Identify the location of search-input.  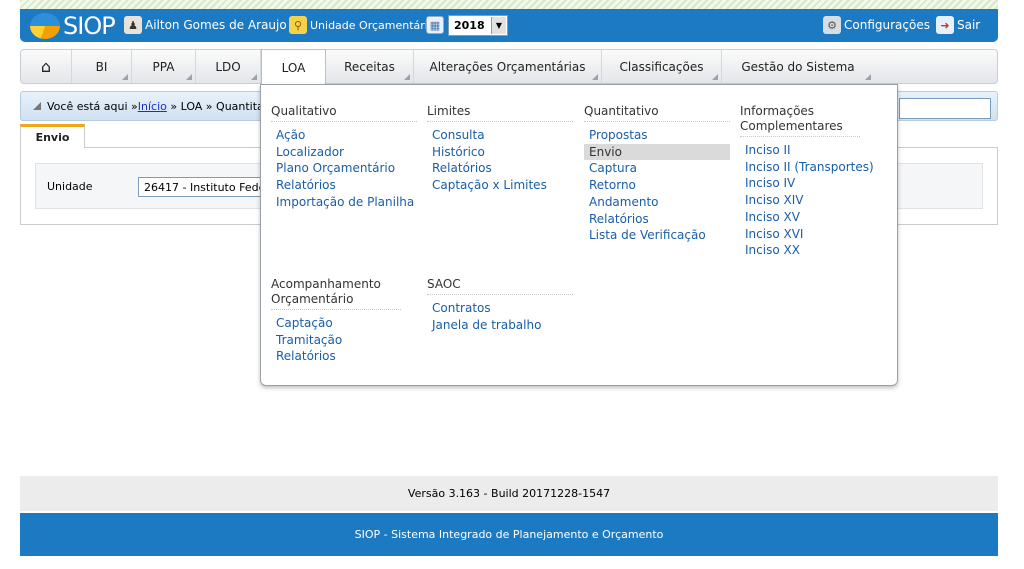
(945, 108).